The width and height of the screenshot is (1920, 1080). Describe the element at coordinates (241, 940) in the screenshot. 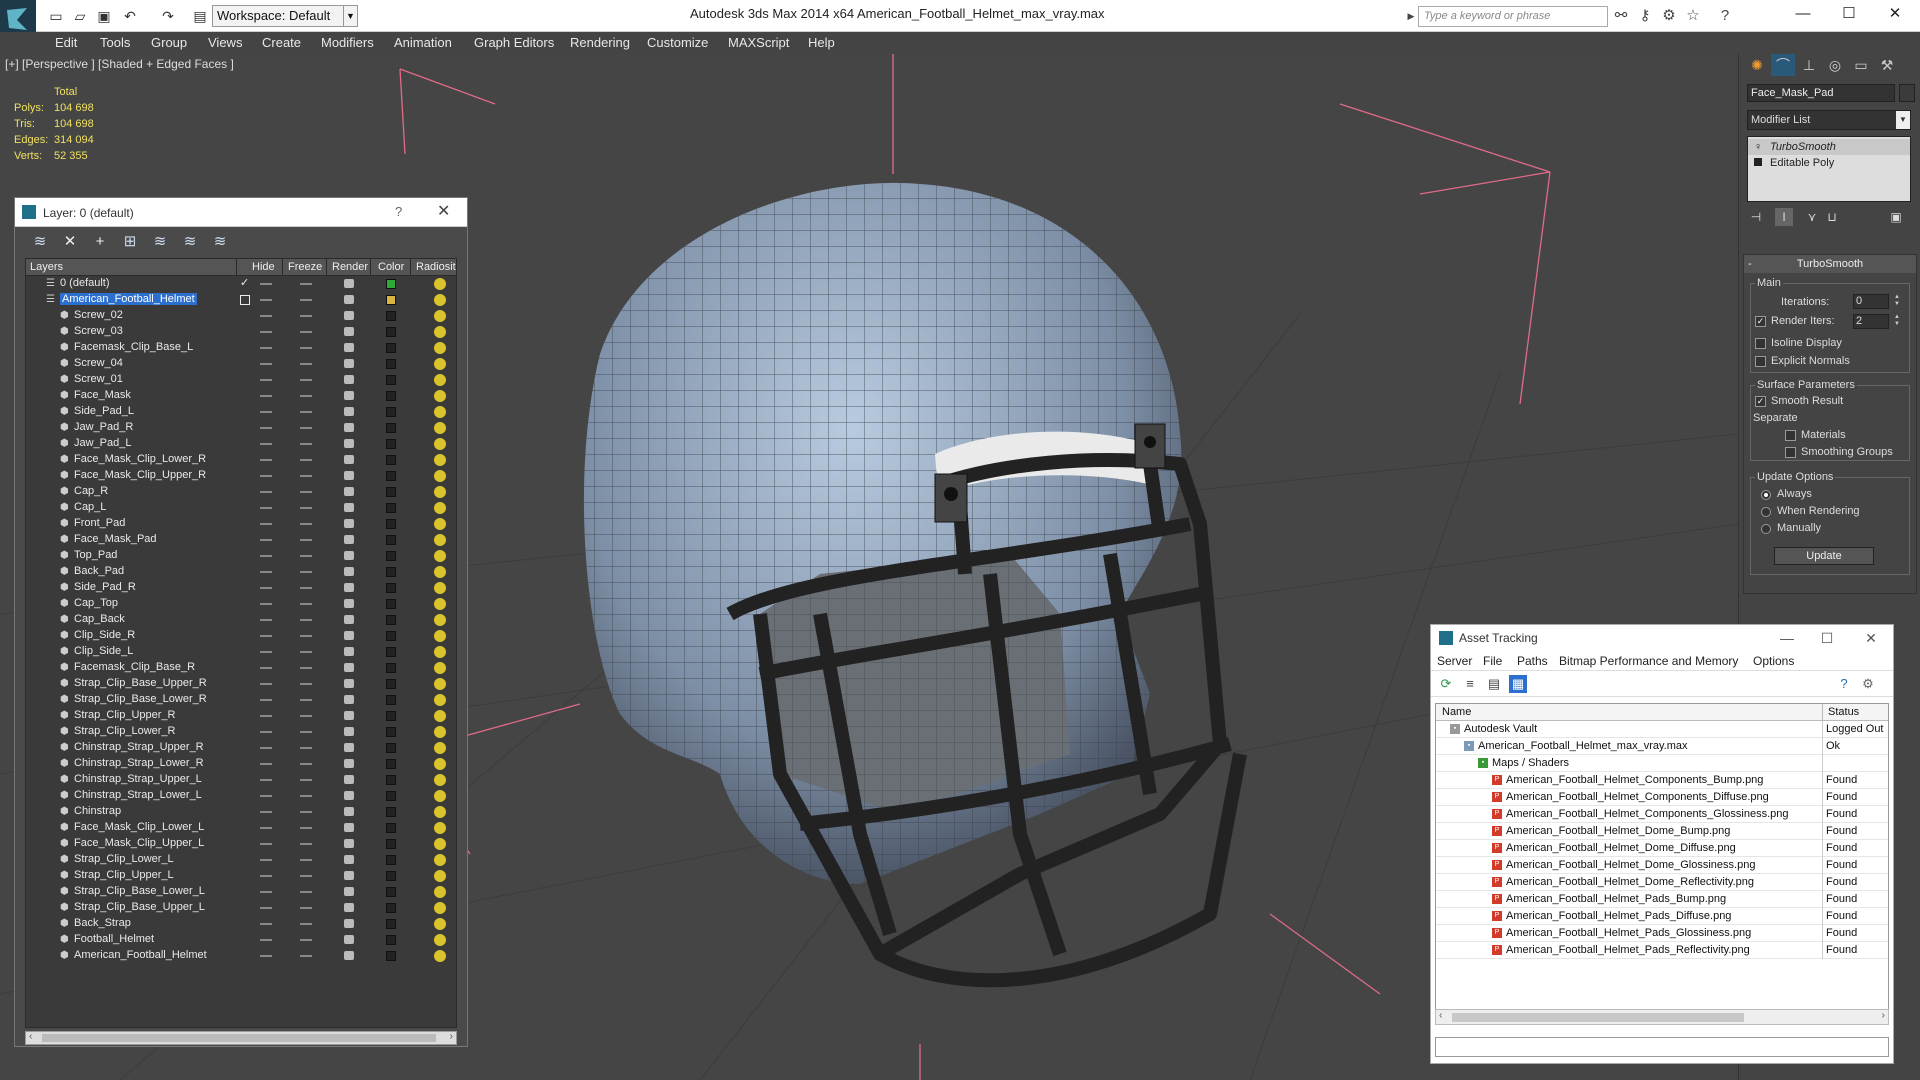

I see `layer-row: ⬢ Football_Helmet` at that location.